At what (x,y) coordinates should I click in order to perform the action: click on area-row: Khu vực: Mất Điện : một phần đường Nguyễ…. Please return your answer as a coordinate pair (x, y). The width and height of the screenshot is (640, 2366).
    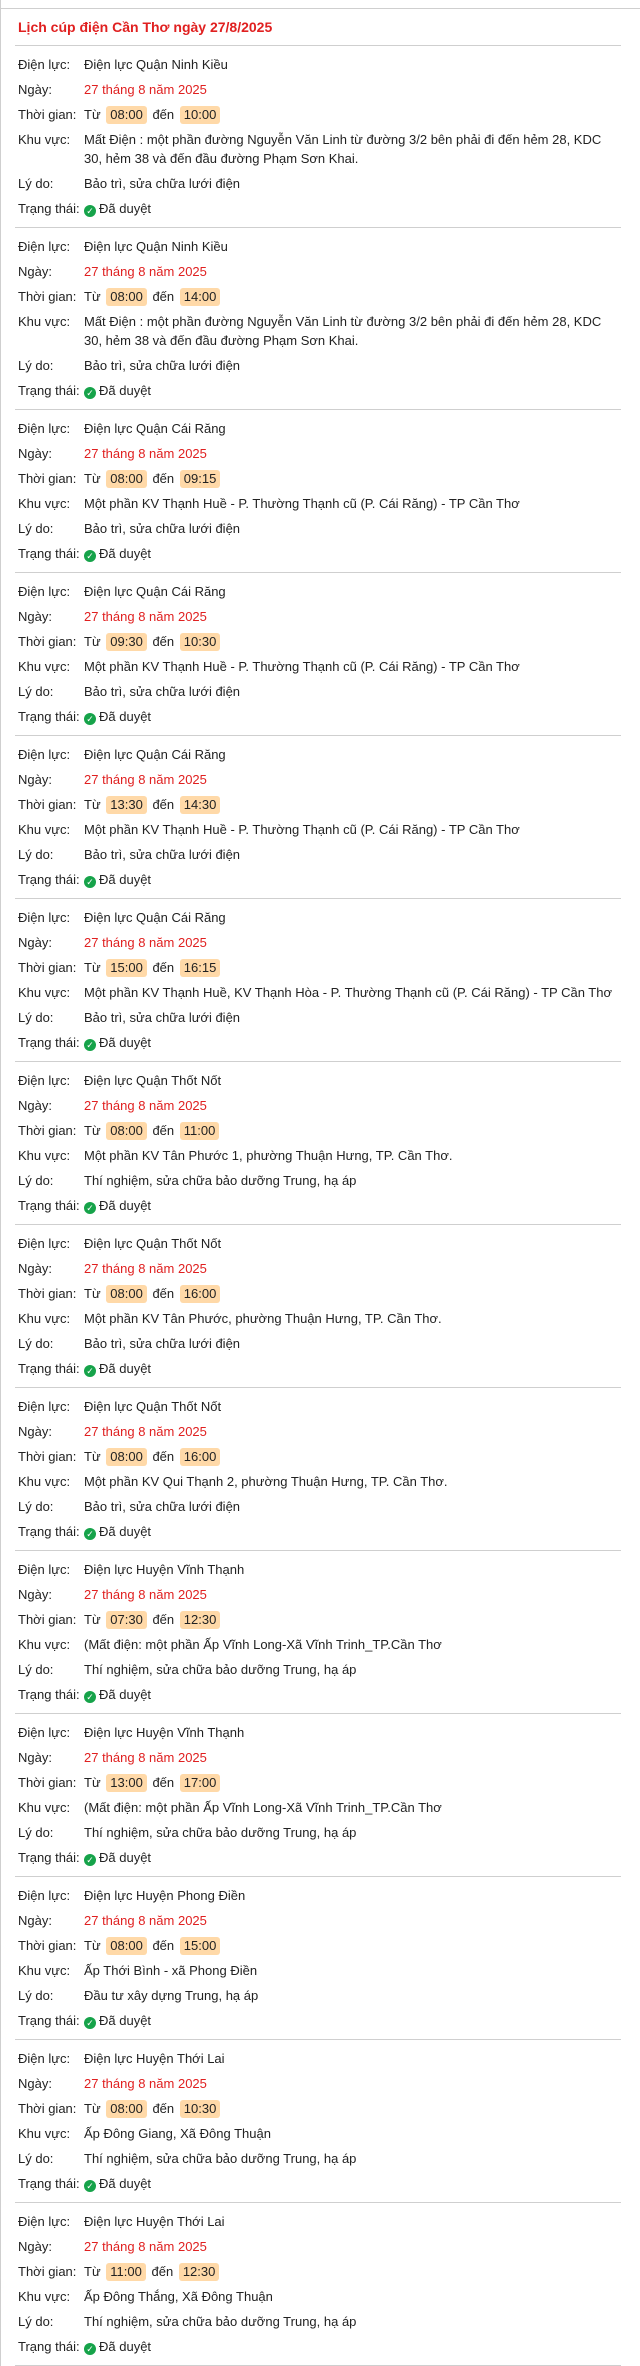
    Looking at the image, I should click on (318, 149).